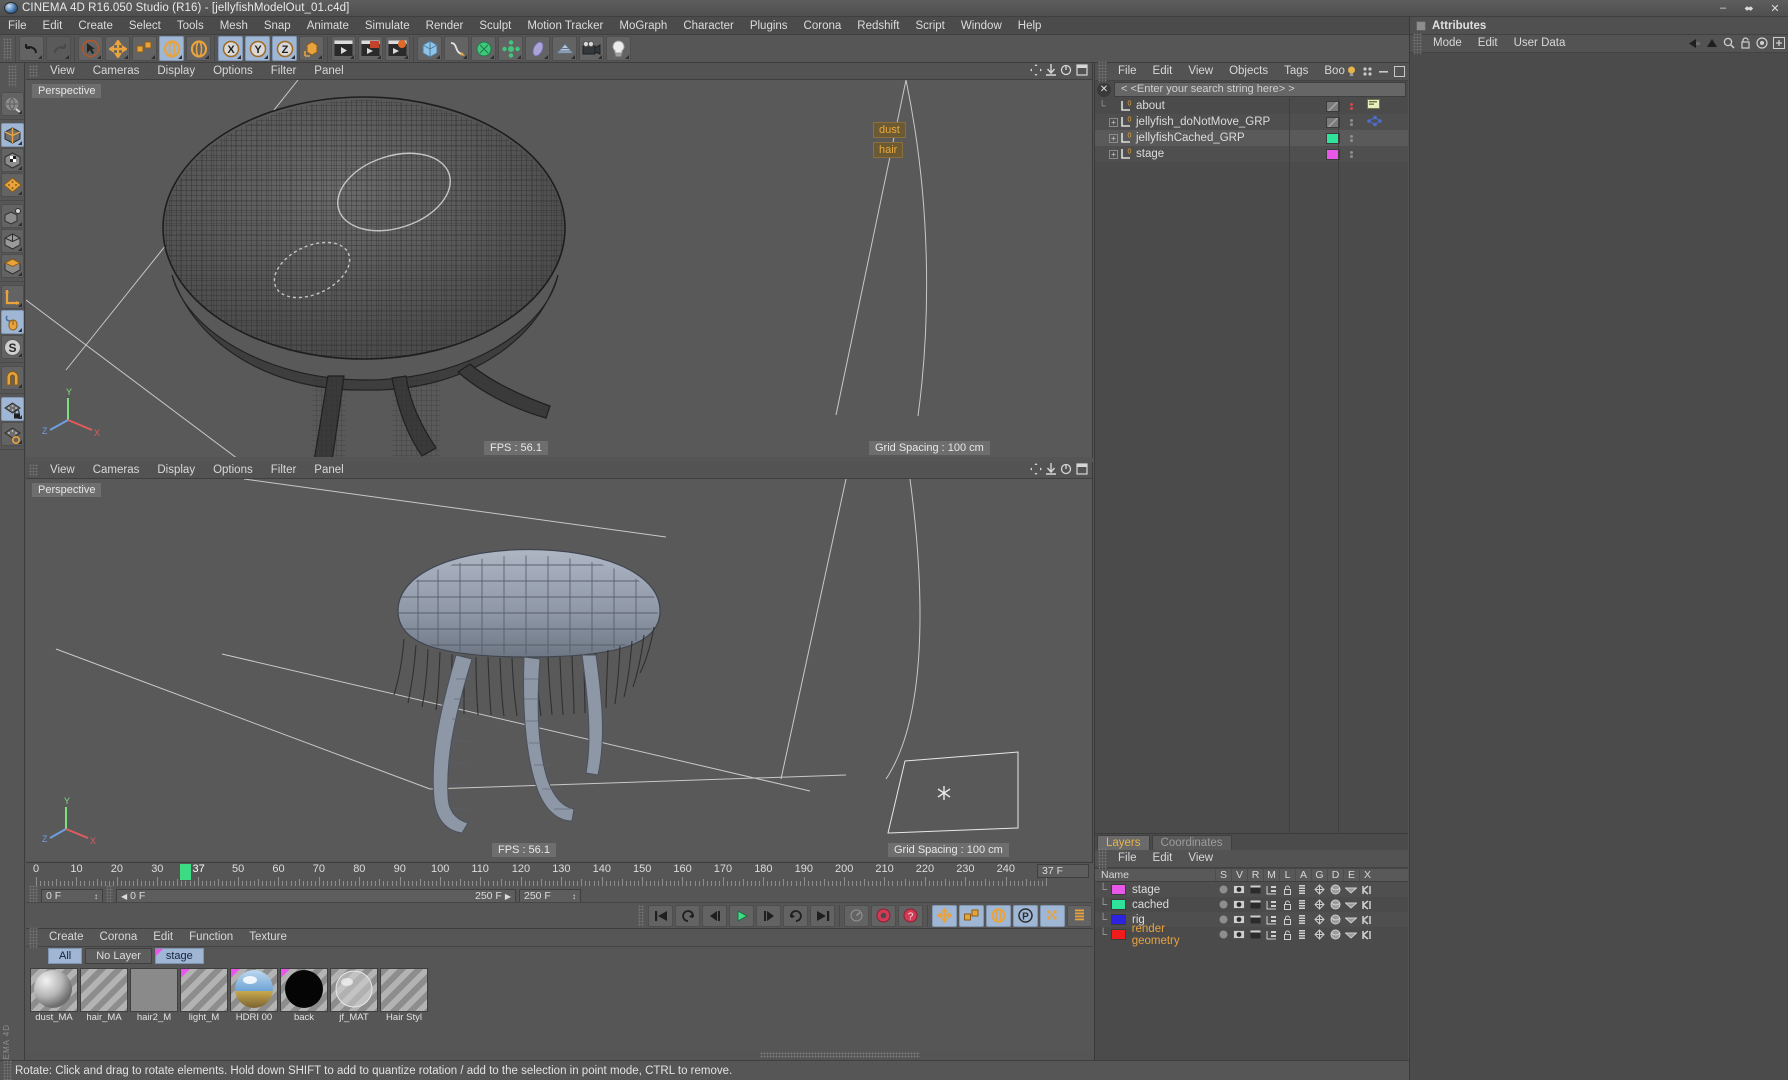 Image resolution: width=1788 pixels, height=1080 pixels. What do you see at coordinates (1712, 45) in the screenshot?
I see `up-arrow-icon` at bounding box center [1712, 45].